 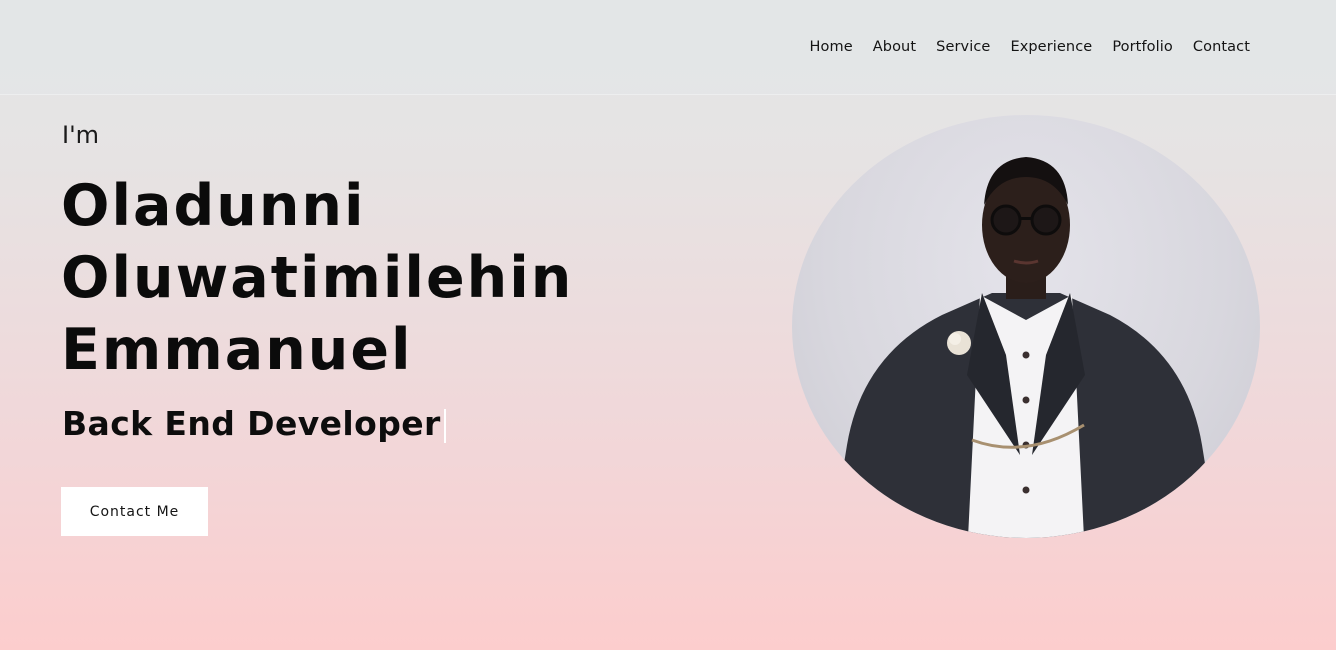 I want to click on contact-me-button: Contact Me, so click(x=134, y=511).